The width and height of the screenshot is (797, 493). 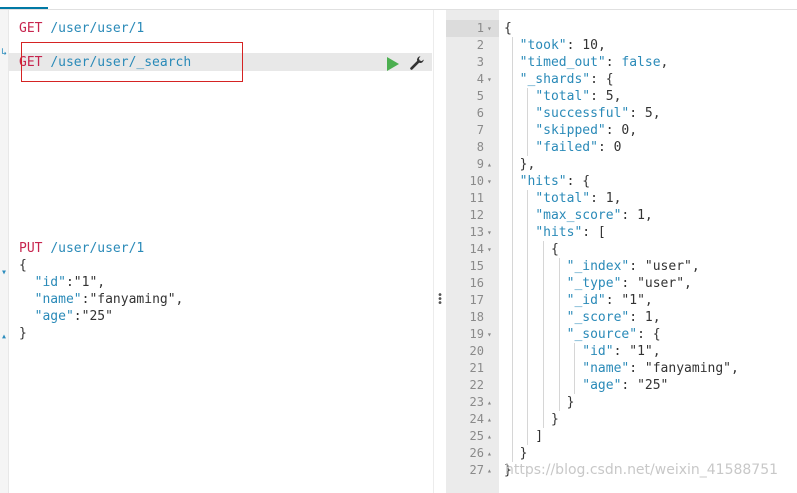 I want to click on line-number: 1, so click(x=480, y=28).